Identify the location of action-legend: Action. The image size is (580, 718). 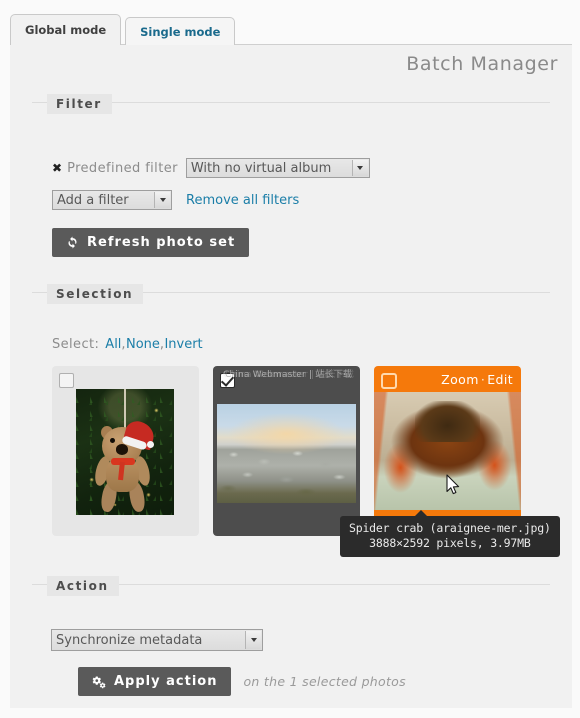
(83, 586).